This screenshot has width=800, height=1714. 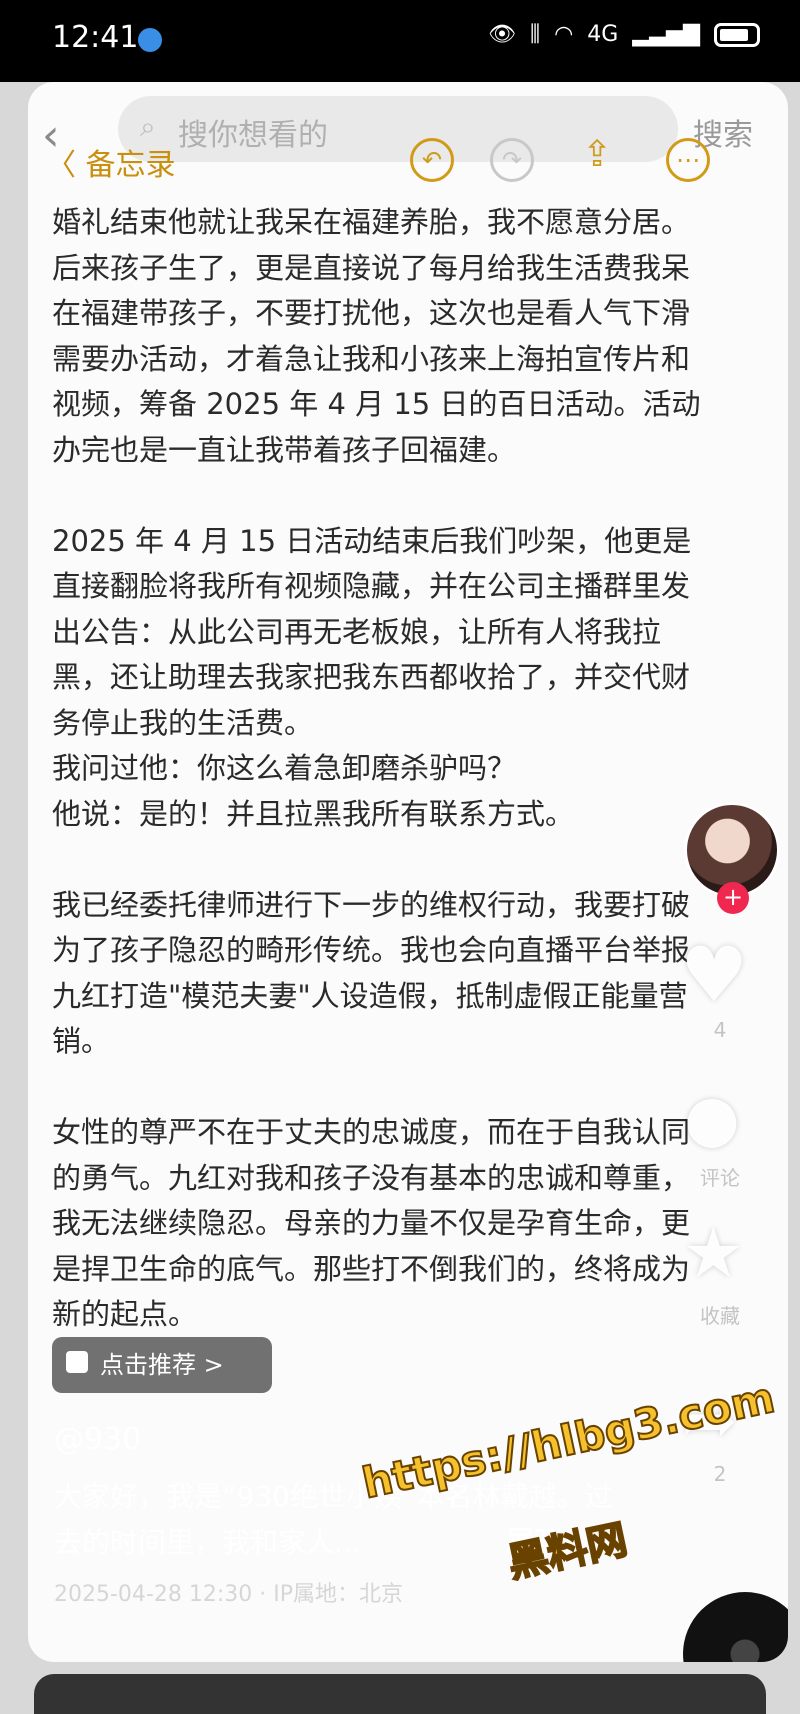 What do you see at coordinates (61, 165) in the screenshot?
I see `chevron-left-icon: 〈` at bounding box center [61, 165].